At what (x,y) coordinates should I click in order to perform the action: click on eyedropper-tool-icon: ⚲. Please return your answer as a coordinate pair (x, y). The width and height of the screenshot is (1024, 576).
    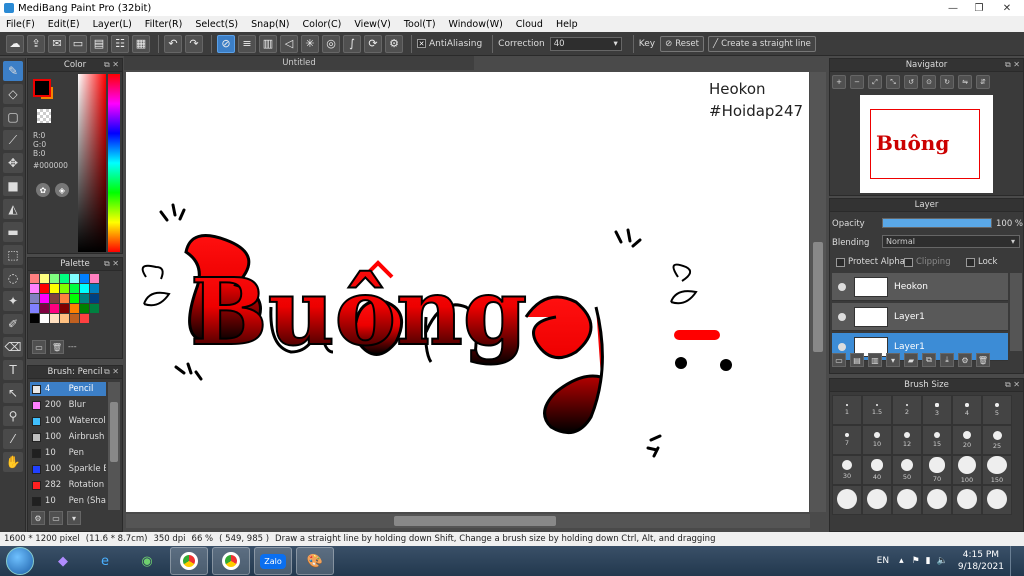
    Looking at the image, I should click on (13, 416).